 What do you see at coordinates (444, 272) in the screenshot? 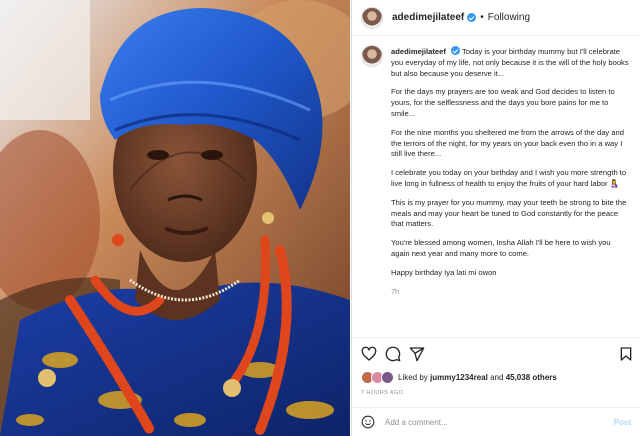
I see `caption-paragraph-7: Happy birthday Iya lati mi owon` at bounding box center [444, 272].